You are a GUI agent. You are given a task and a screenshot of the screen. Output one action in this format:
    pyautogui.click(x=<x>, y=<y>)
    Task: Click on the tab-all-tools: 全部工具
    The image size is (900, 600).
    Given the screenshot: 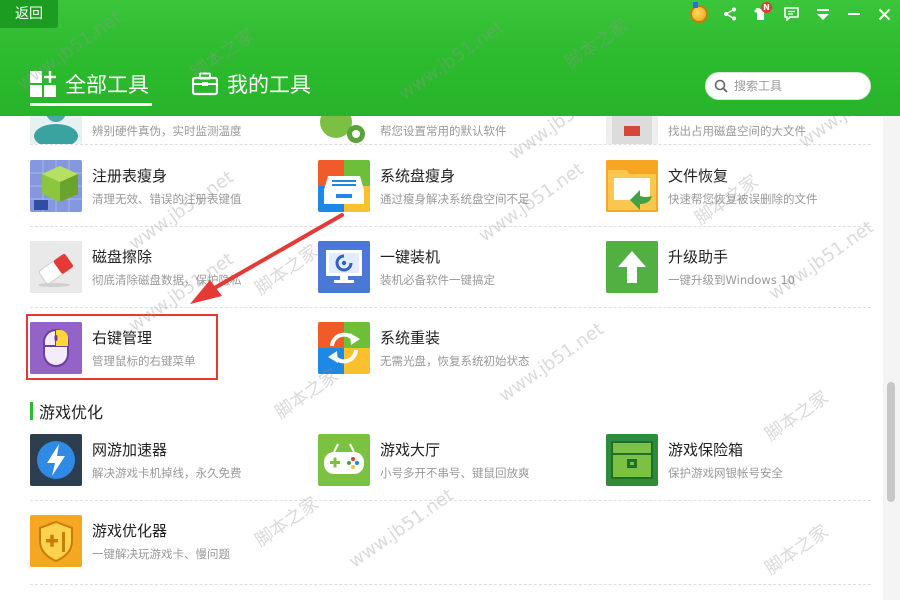 What is the action you would take?
    pyautogui.click(x=89, y=84)
    